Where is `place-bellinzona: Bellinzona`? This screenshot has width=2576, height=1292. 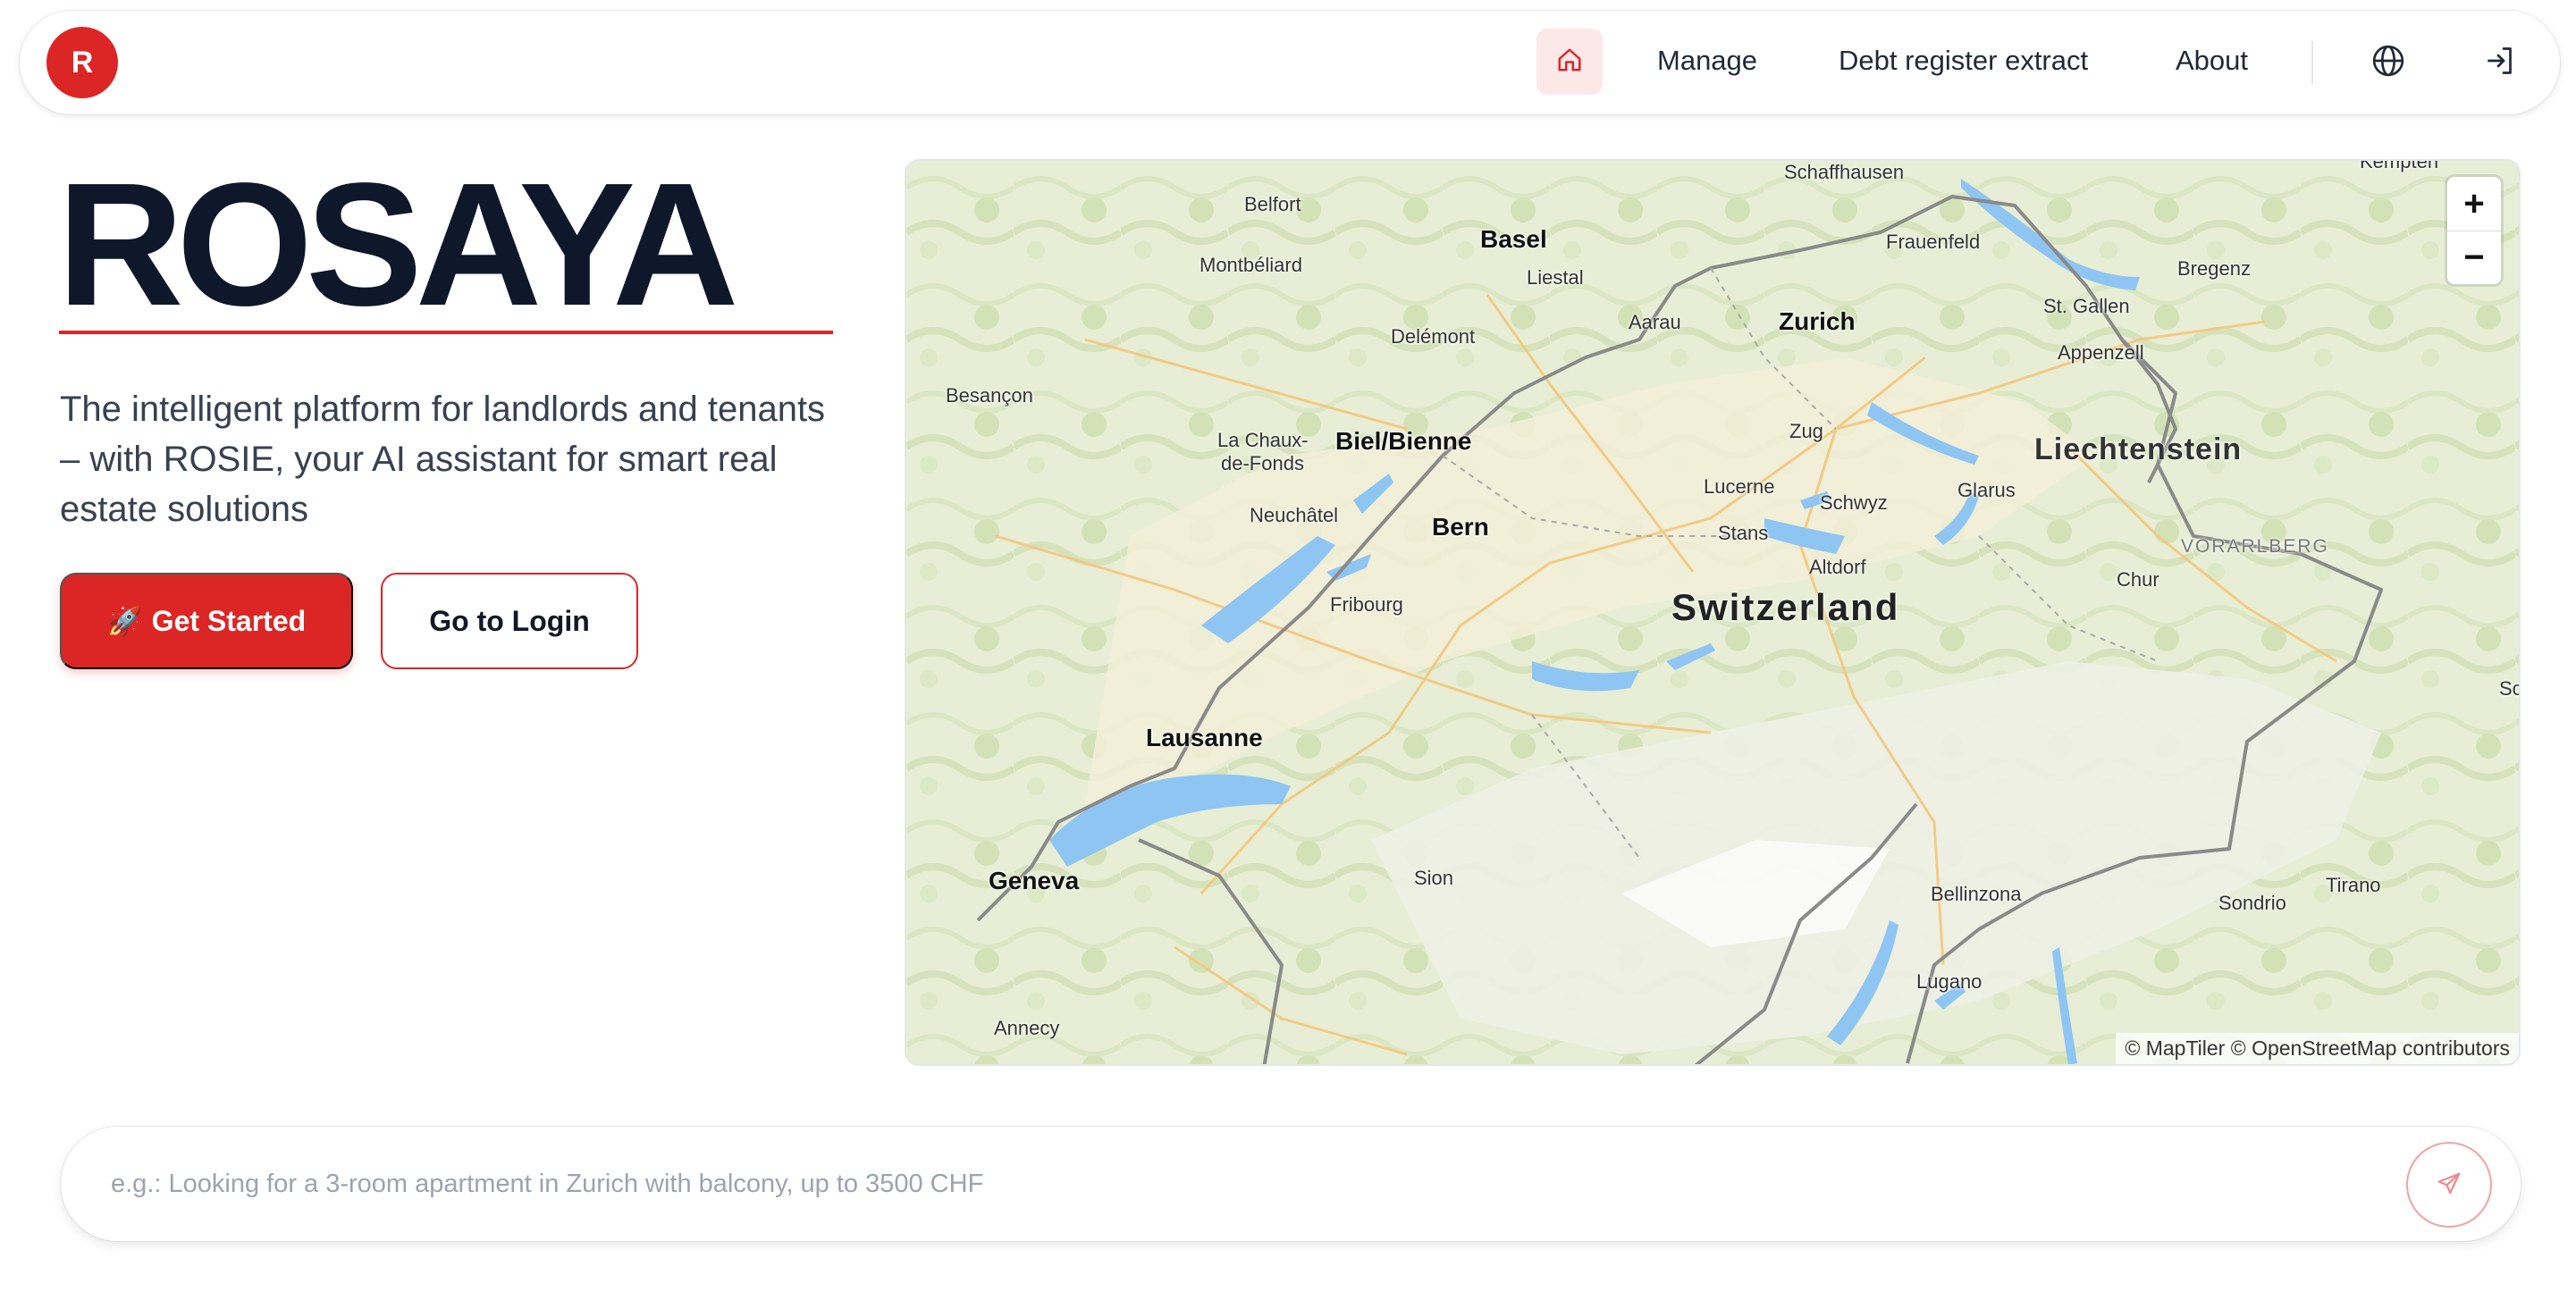
place-bellinzona: Bellinzona is located at coordinates (1977, 894).